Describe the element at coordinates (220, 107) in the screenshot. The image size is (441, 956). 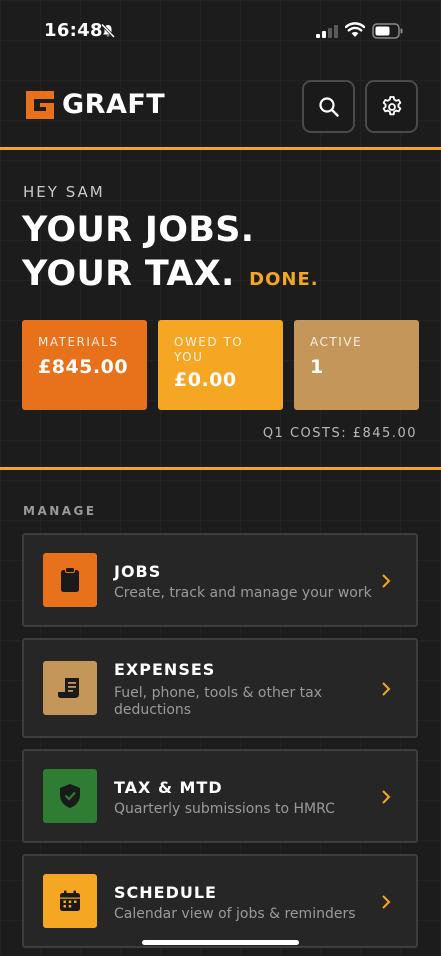
I see `app-header: GRAFT` at that location.